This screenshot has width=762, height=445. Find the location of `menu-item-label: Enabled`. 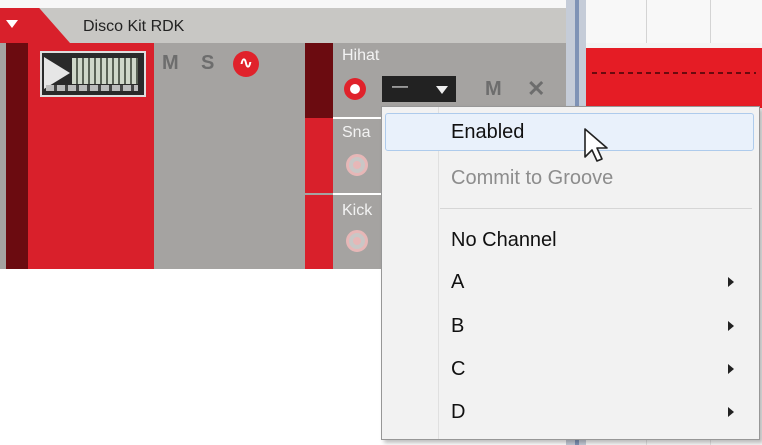

menu-item-label: Enabled is located at coordinates (488, 132).